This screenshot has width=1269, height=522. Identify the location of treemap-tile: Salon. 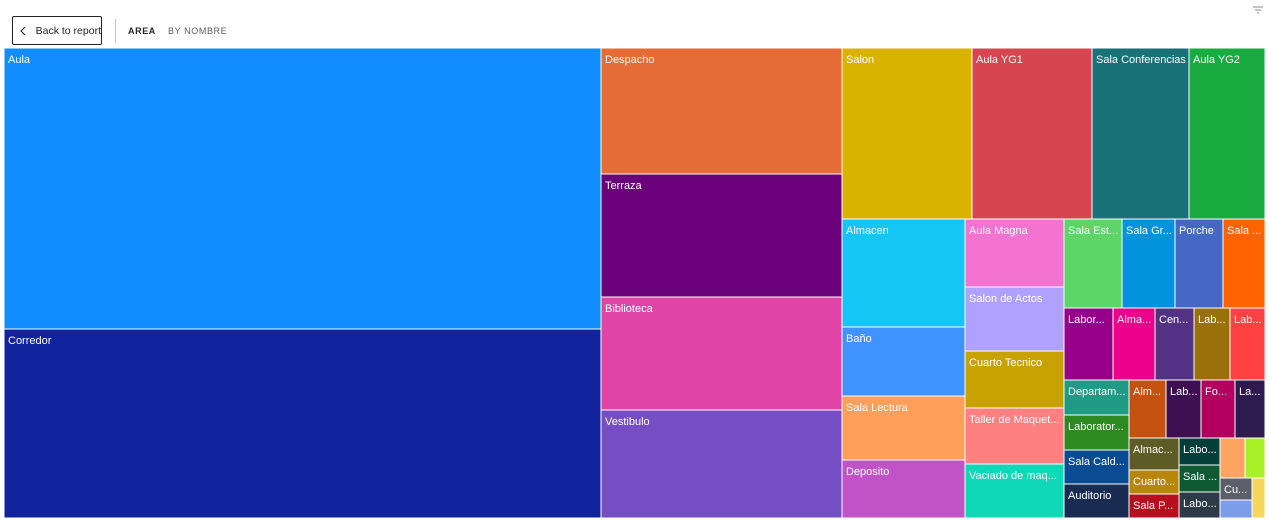
(907, 133).